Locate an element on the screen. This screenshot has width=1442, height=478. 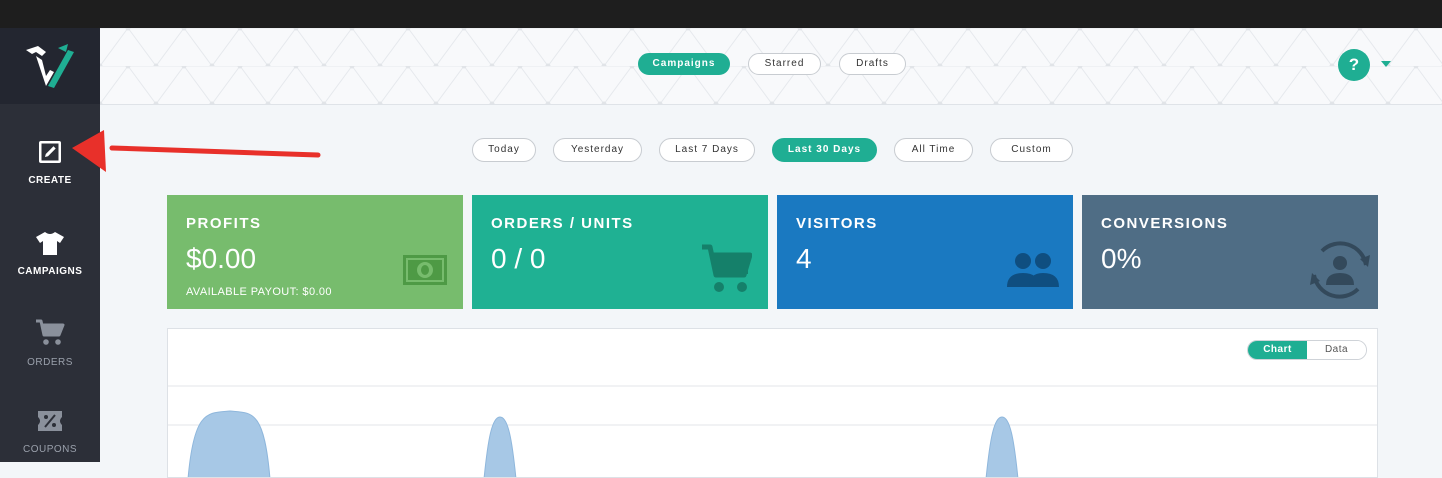
sidebar-item-label: COUPONS is located at coordinates (50, 449).